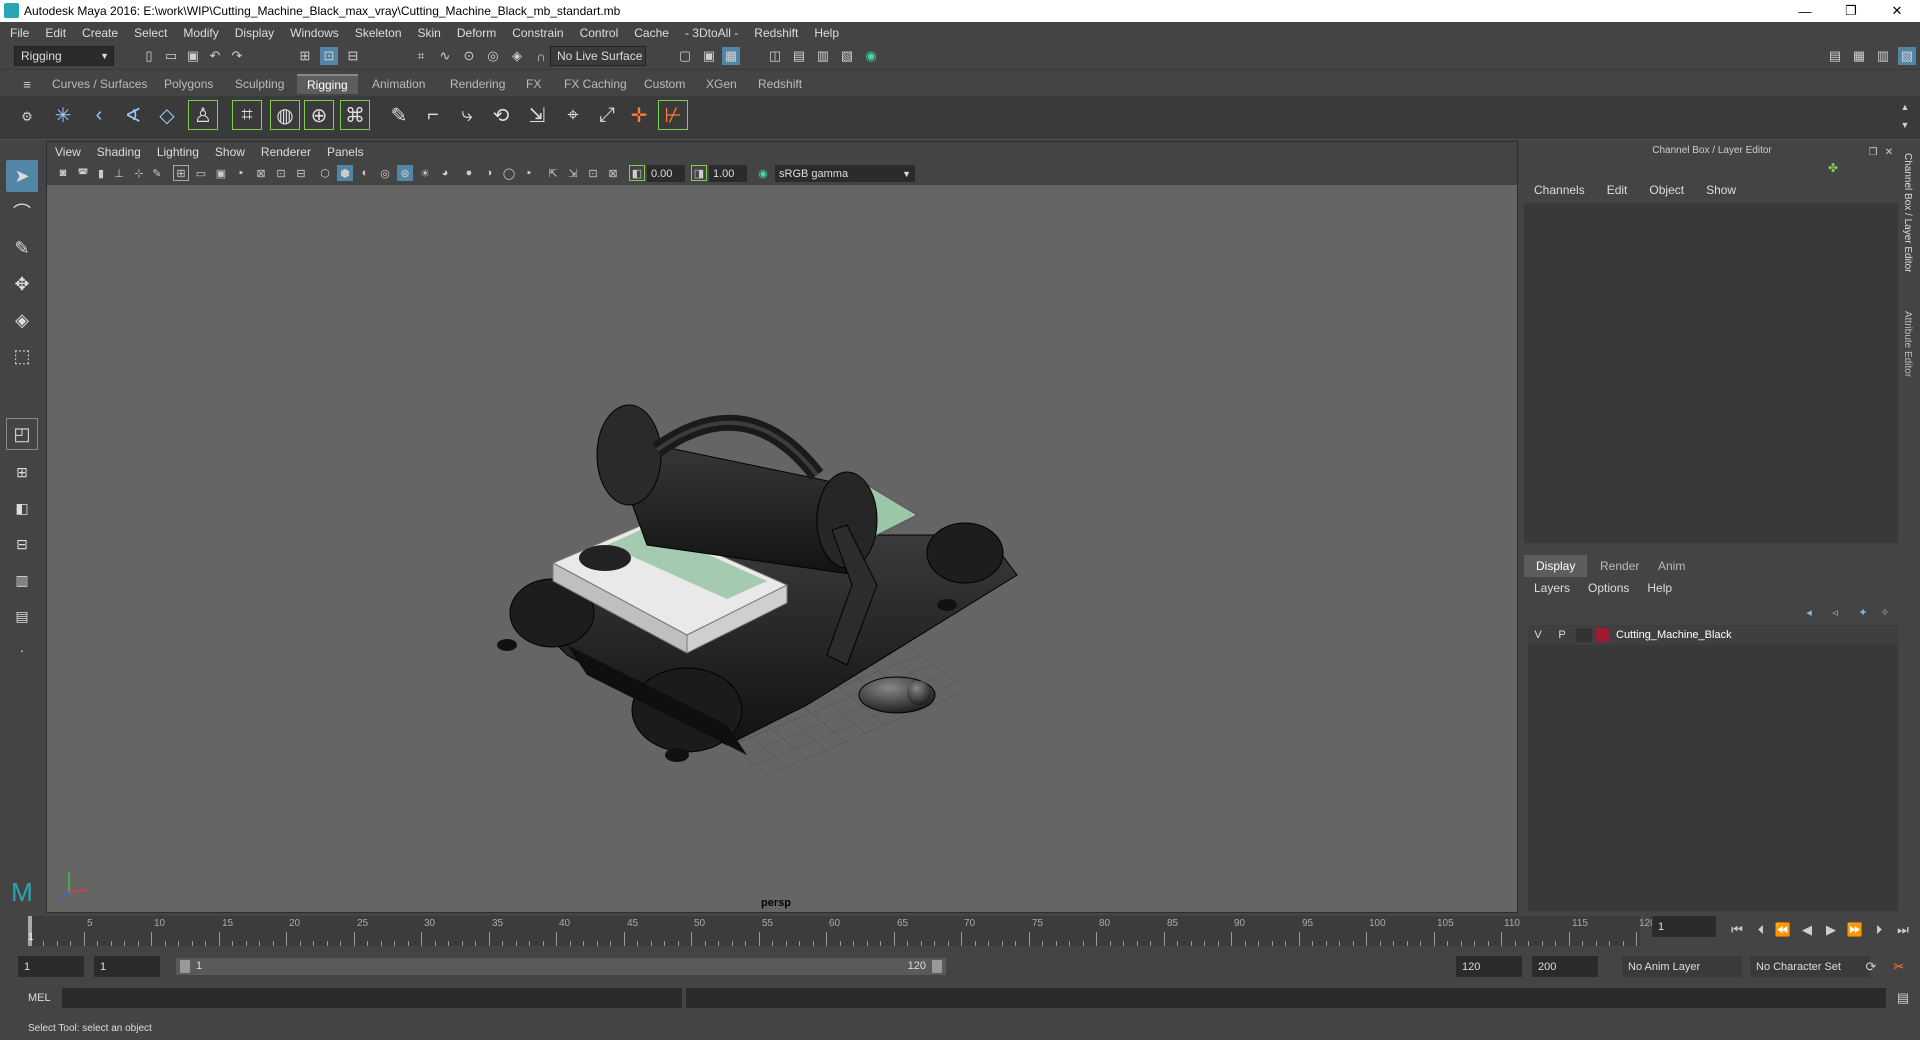  I want to click on menu-control: Control, so click(599, 33).